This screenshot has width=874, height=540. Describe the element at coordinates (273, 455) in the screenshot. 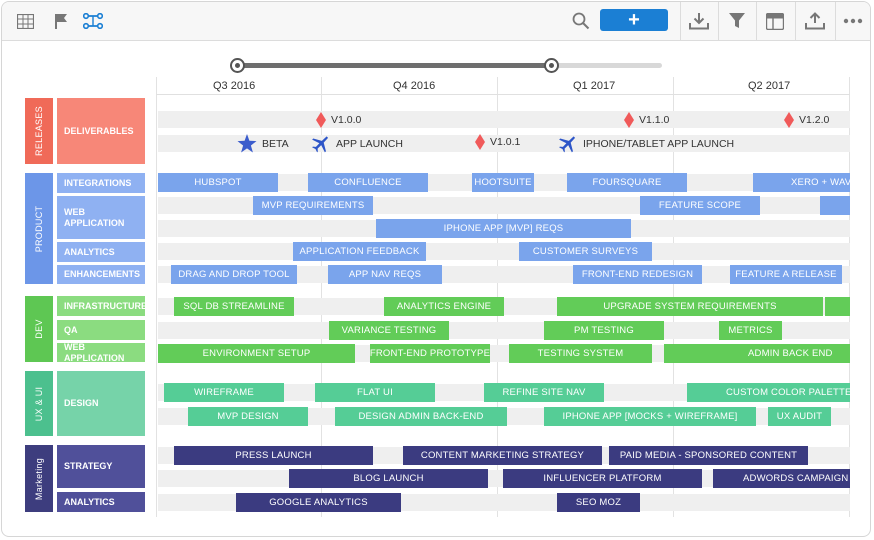

I see `roadmap-bar: PRESS LAUNCH` at that location.